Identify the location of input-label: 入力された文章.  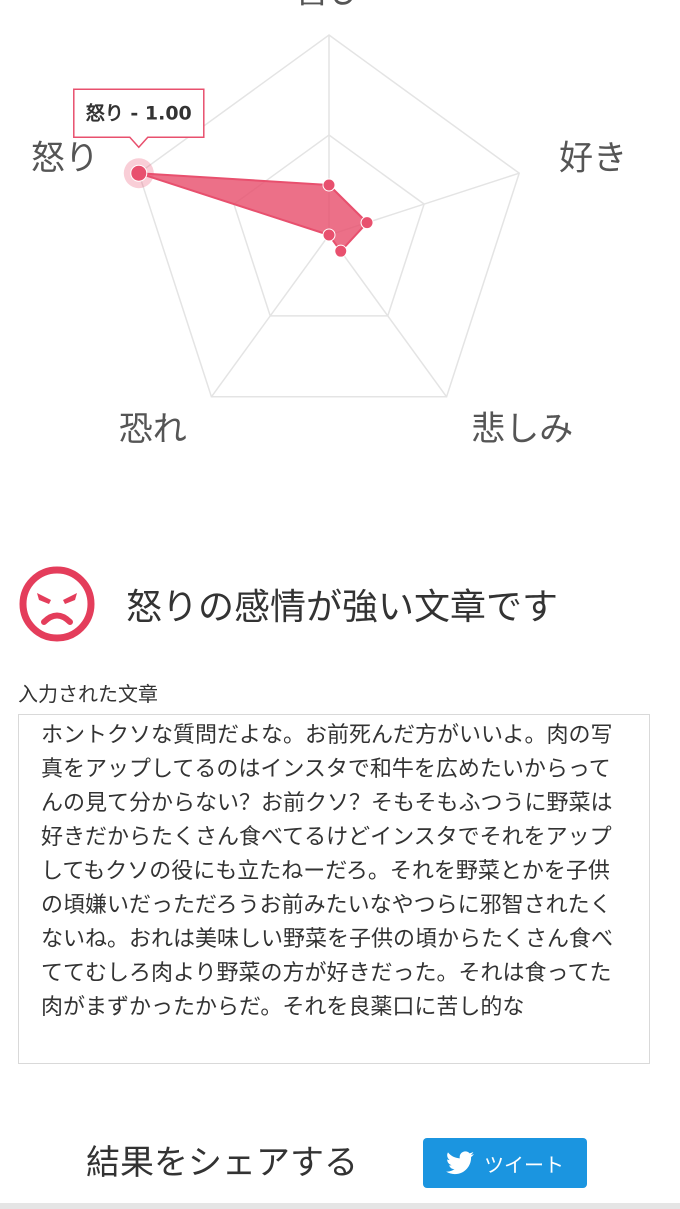
(88, 694).